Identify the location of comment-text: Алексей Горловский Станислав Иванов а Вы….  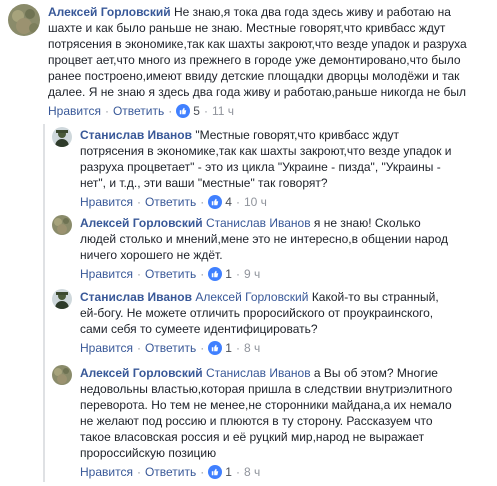
(266, 413).